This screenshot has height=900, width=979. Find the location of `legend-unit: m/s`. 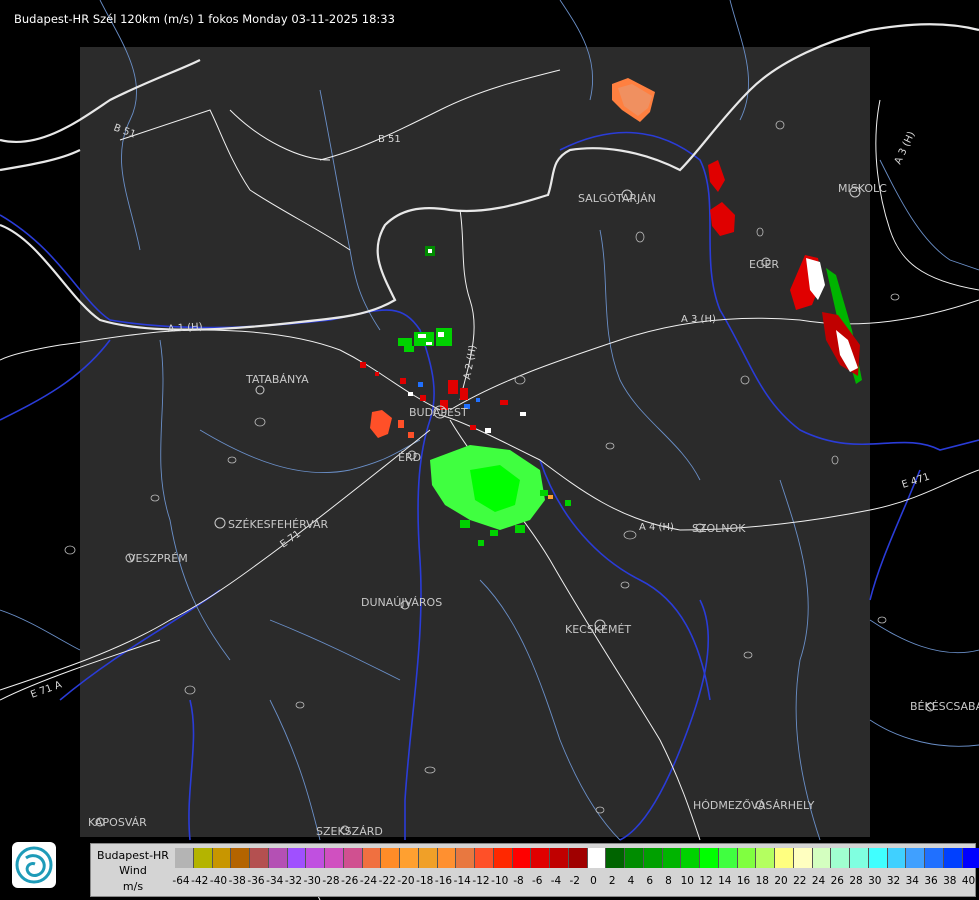

legend-unit: m/s is located at coordinates (133, 886).